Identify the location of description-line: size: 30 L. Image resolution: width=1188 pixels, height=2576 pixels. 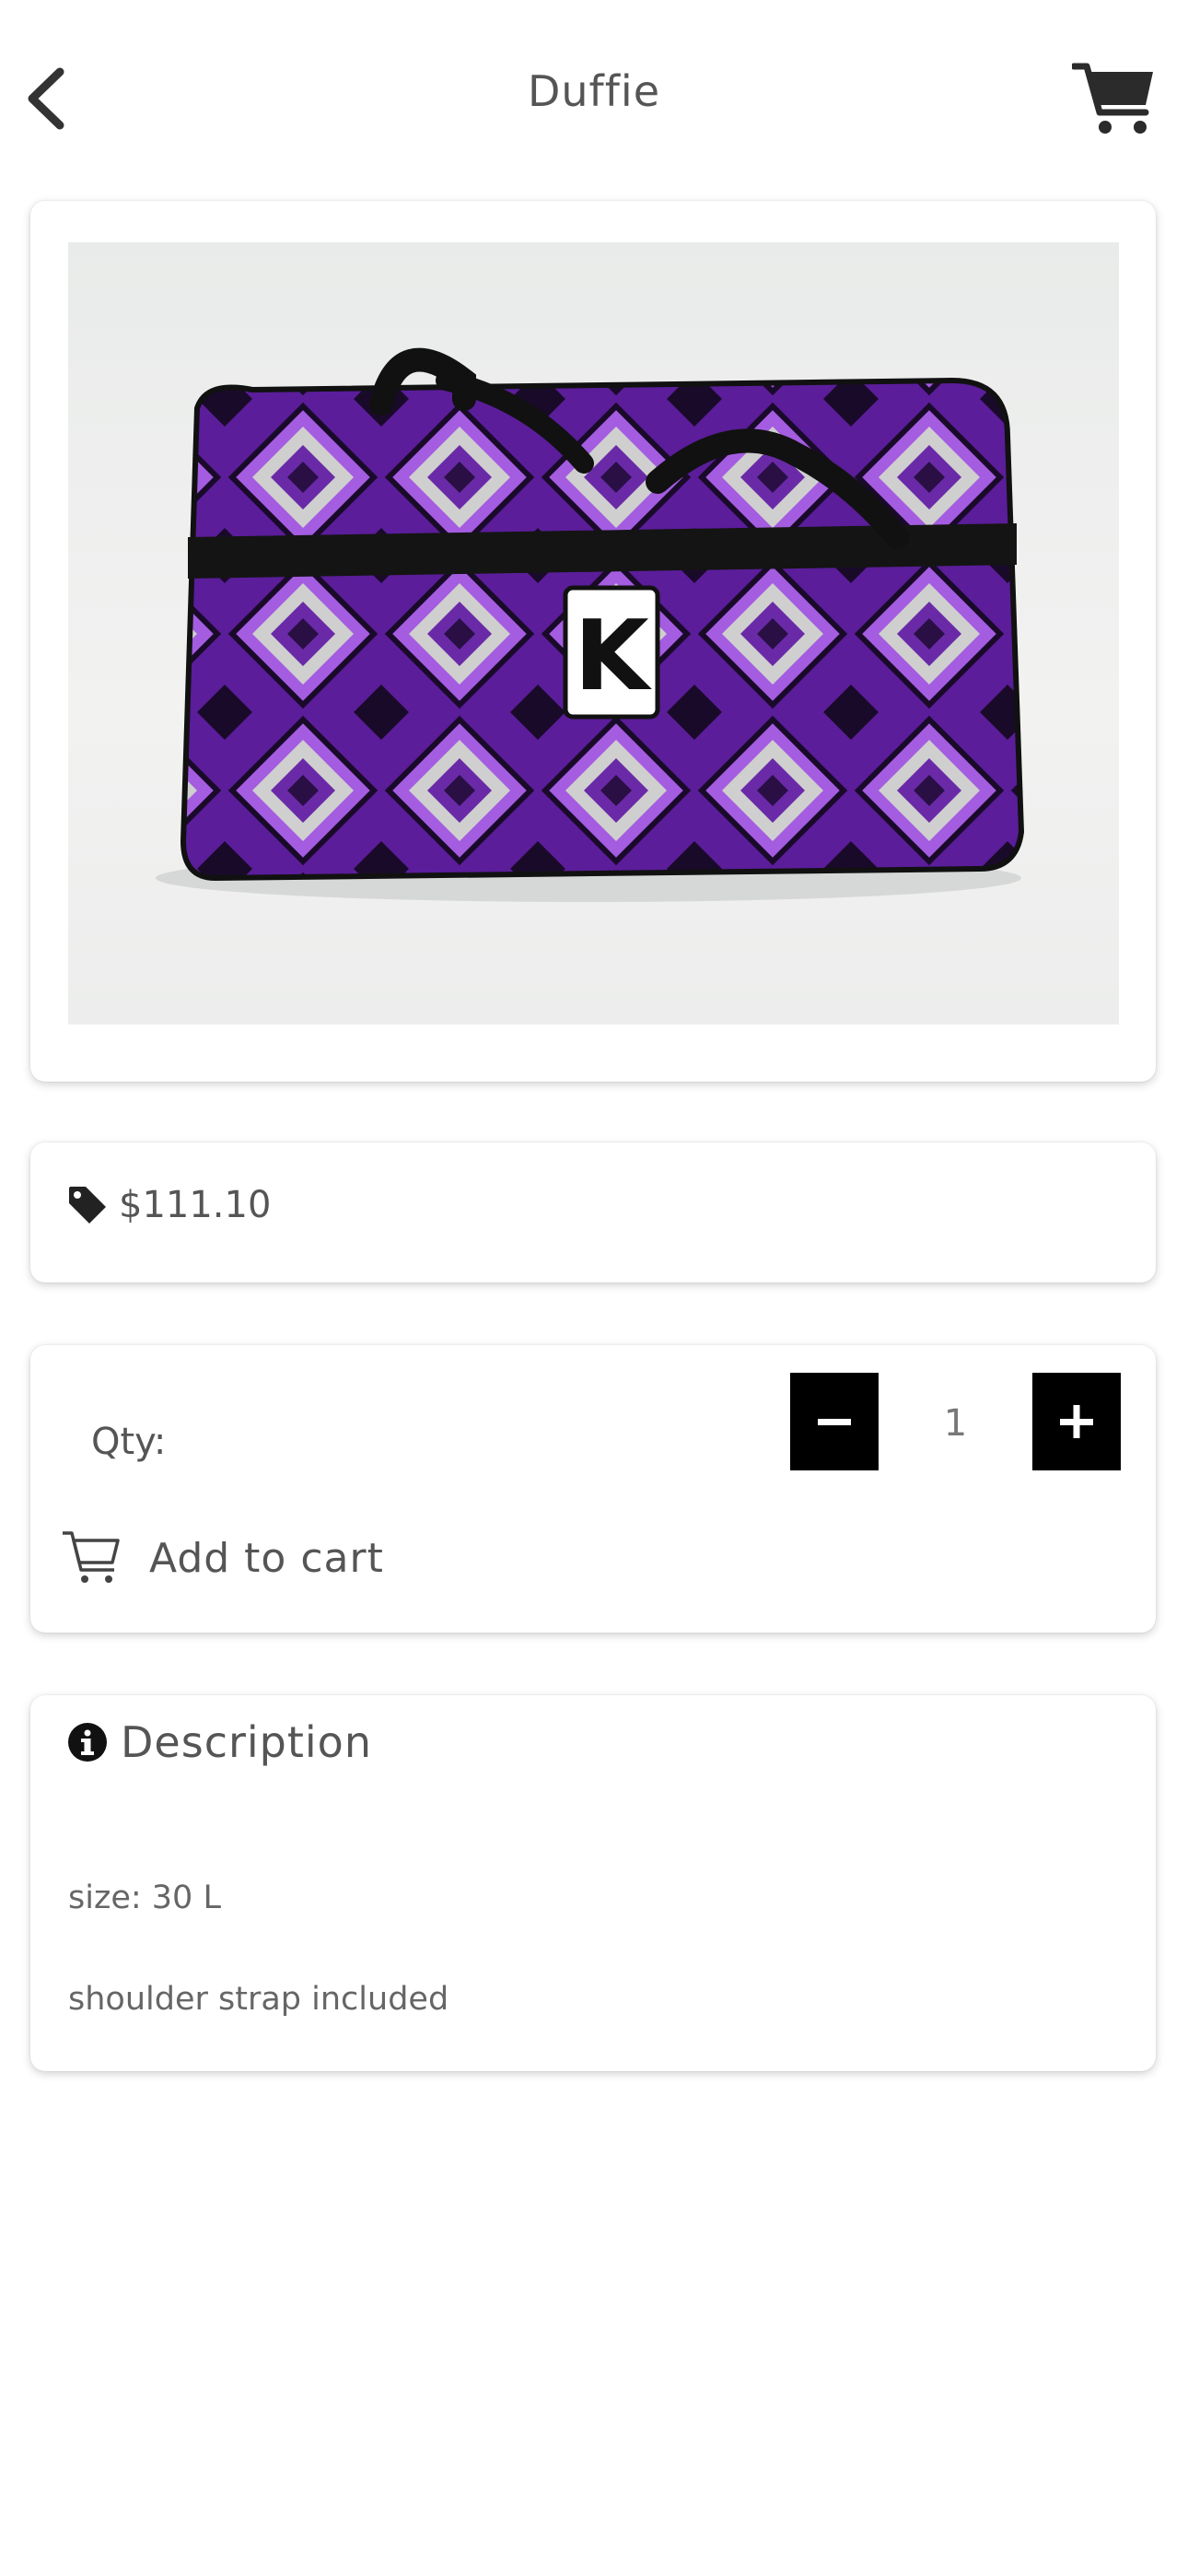
(144, 1898).